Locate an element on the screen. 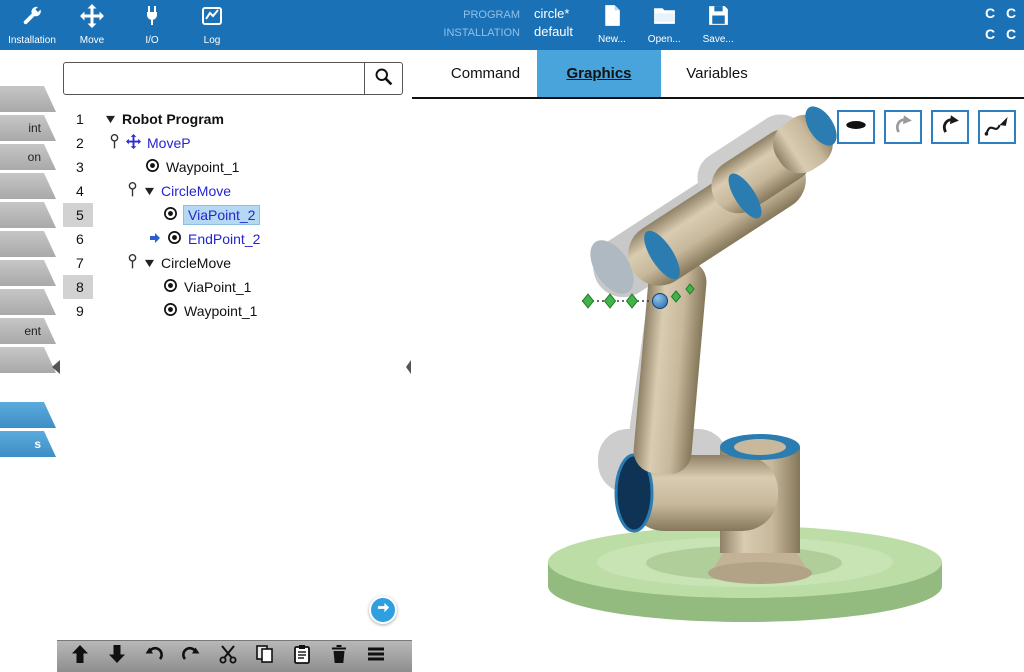 The width and height of the screenshot is (1024, 672). left-strip-tab: on is located at coordinates (28, 157).